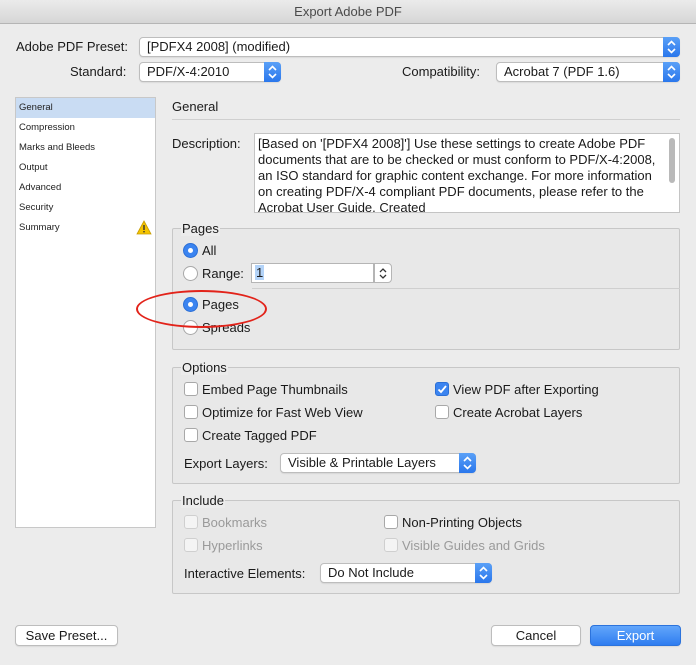  What do you see at coordinates (362, 462) in the screenshot?
I see `export-layers-value: Visible & Printable Layers` at bounding box center [362, 462].